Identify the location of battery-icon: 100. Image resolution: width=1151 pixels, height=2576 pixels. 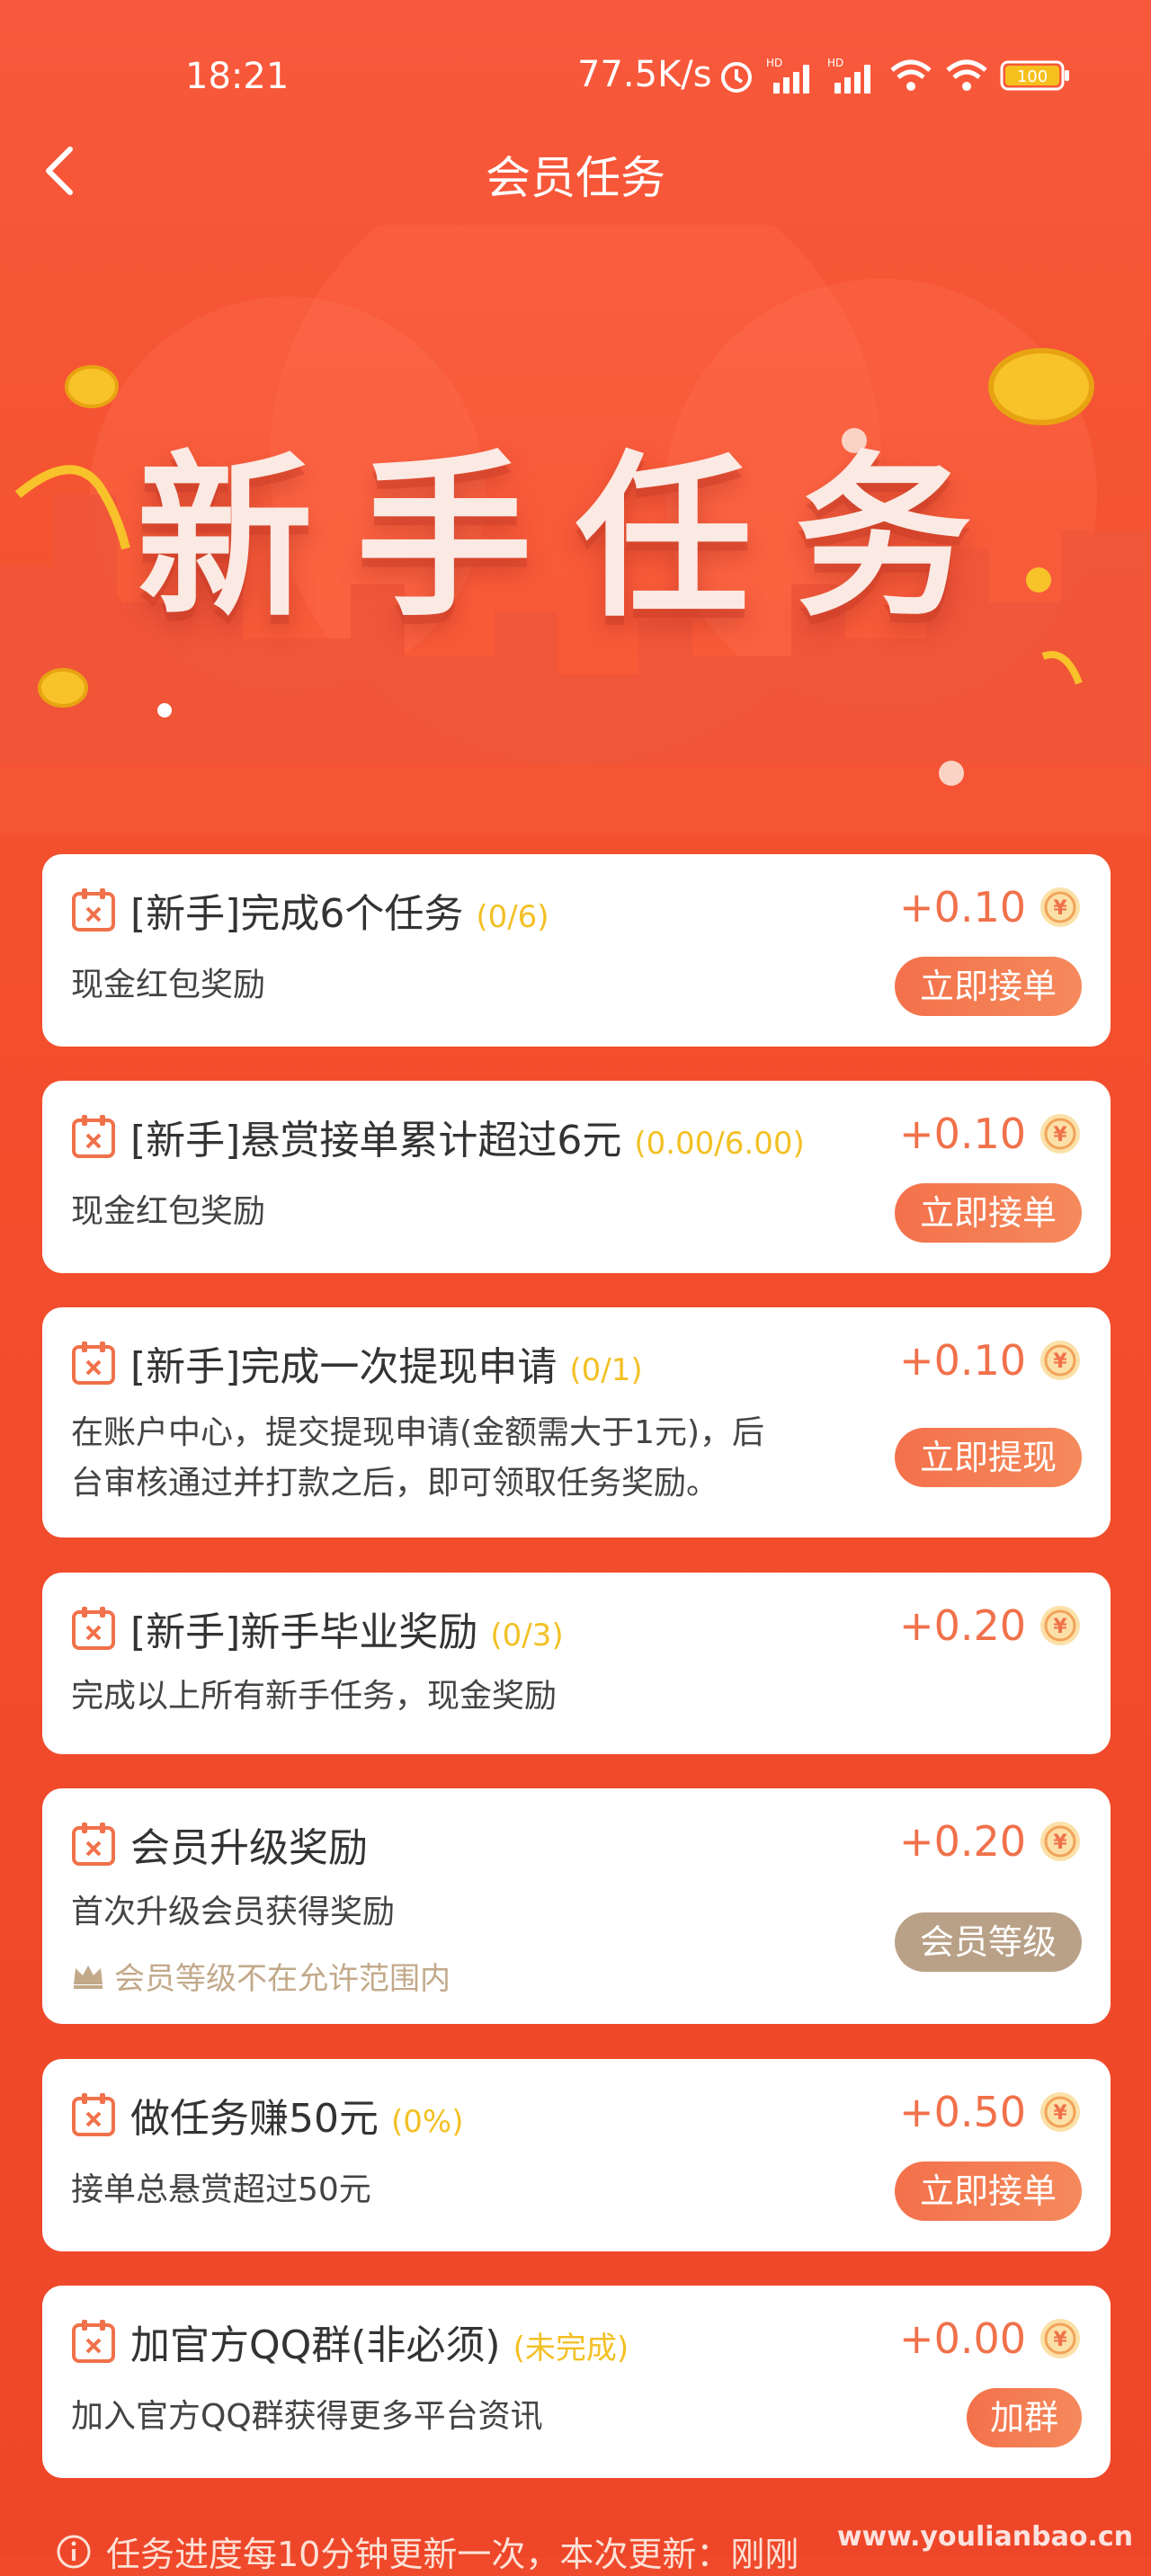
(1034, 75).